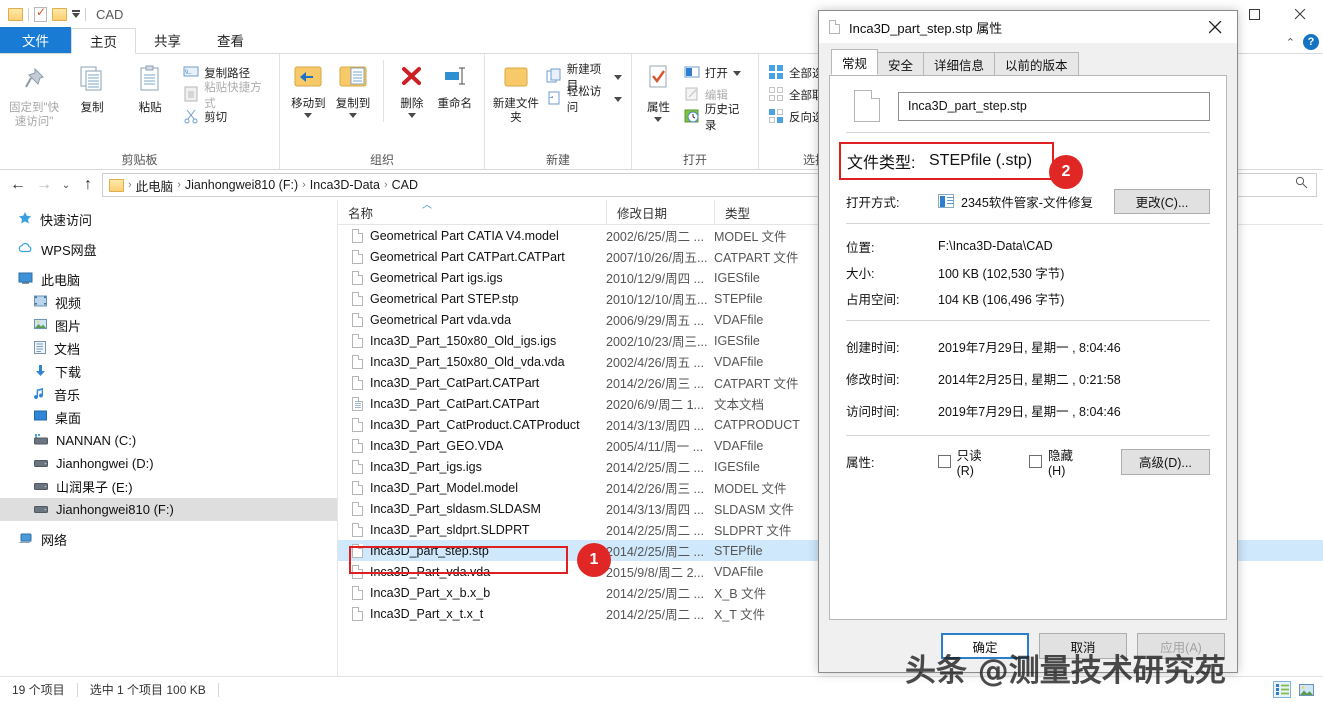 The height and width of the screenshot is (702, 1323). Describe the element at coordinates (345, 185) in the screenshot. I see `breadcrumb-item-2: Inca3D-Data` at that location.